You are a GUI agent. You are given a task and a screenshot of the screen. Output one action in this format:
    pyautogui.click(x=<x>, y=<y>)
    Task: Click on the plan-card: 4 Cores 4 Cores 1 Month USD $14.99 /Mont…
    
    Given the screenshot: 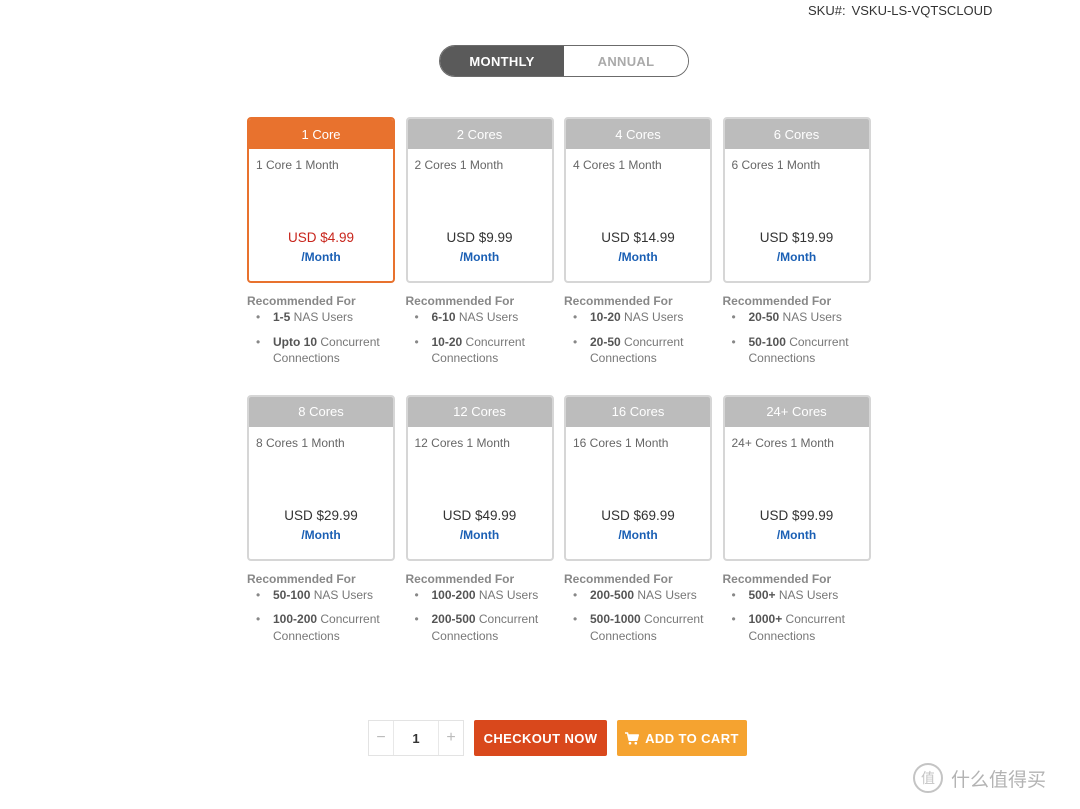 What is the action you would take?
    pyautogui.click(x=638, y=200)
    